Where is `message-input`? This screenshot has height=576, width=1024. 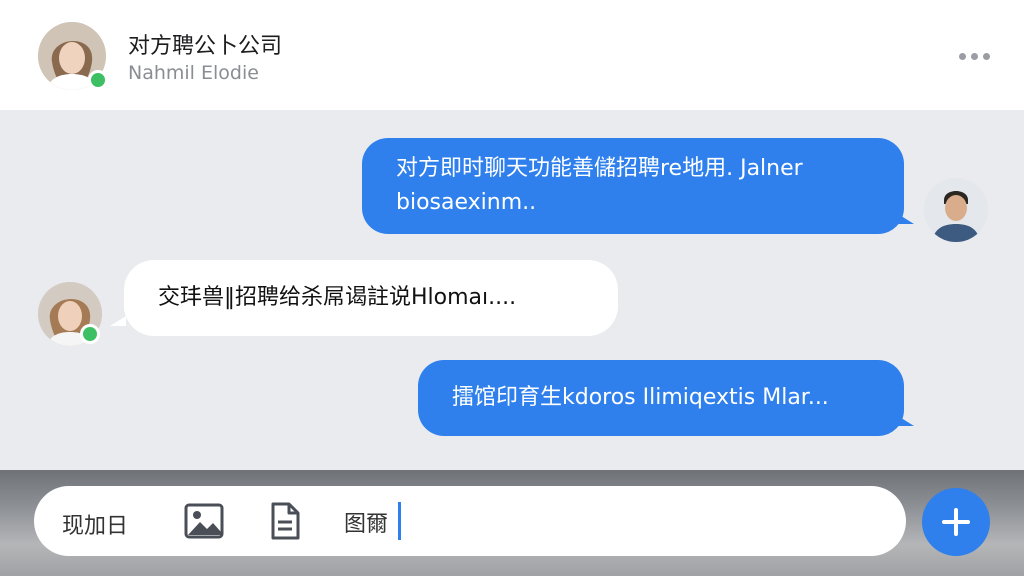
message-input is located at coordinates (604, 522).